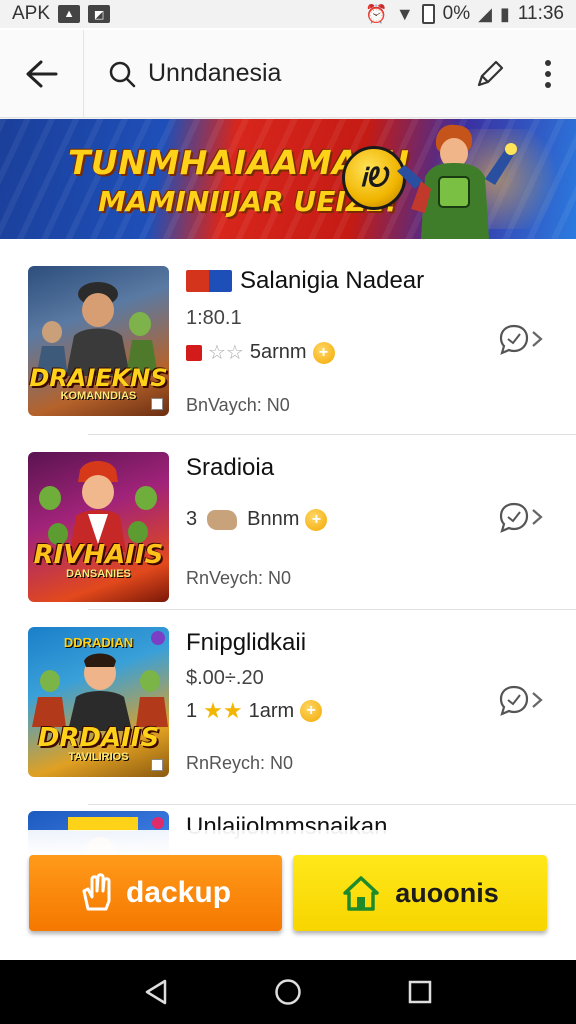 This screenshot has height=1024, width=576. I want to click on game-thumbnail: DDRADIAN DRDAIIS TAVILIRIOS, so click(98, 702).